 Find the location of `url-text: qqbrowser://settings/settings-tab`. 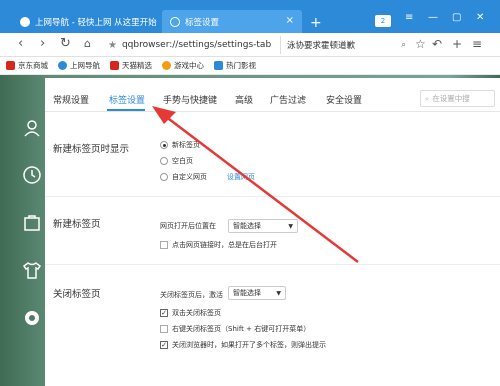

url-text: qqbrowser://settings/settings-tab is located at coordinates (196, 45).